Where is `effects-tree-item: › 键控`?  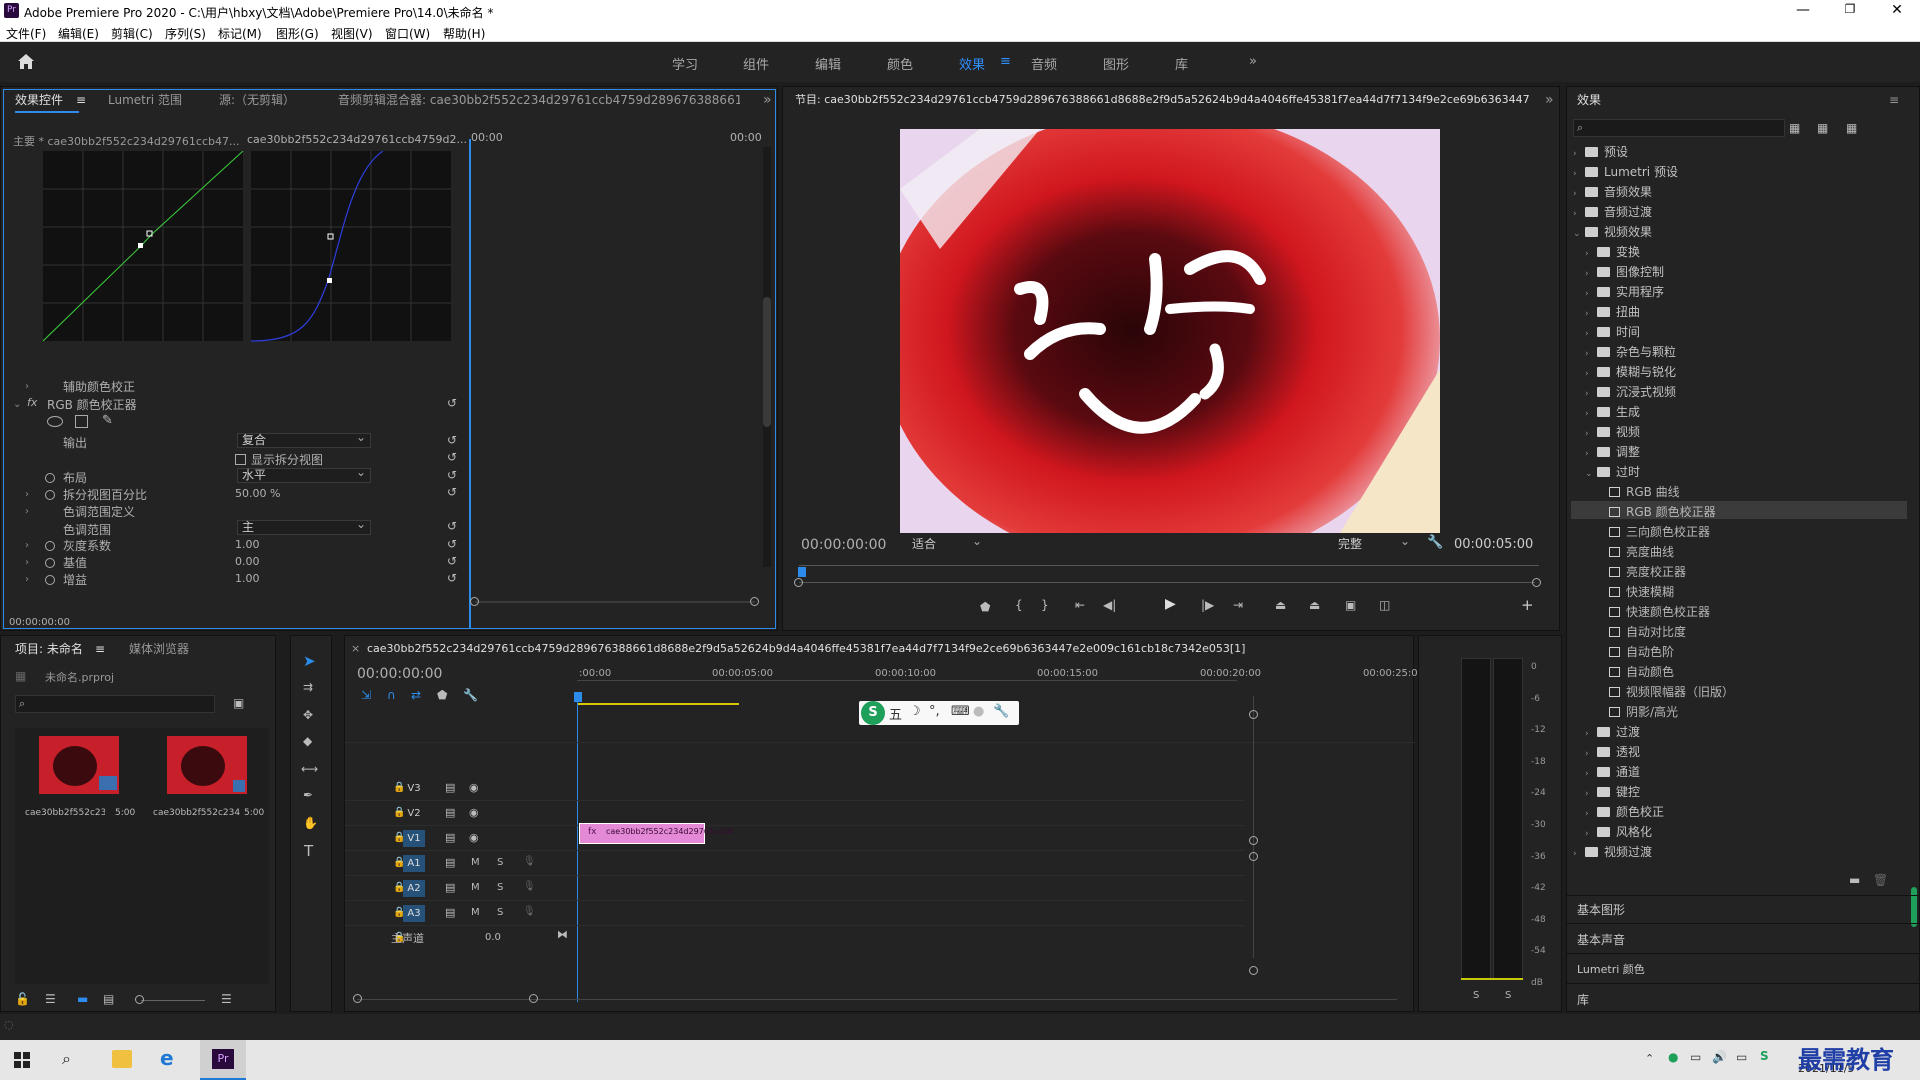 effects-tree-item: › 键控 is located at coordinates (1612, 791).